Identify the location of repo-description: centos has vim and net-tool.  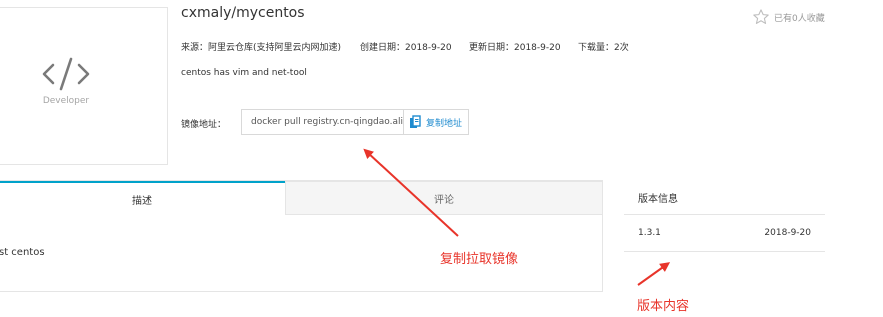
(244, 73).